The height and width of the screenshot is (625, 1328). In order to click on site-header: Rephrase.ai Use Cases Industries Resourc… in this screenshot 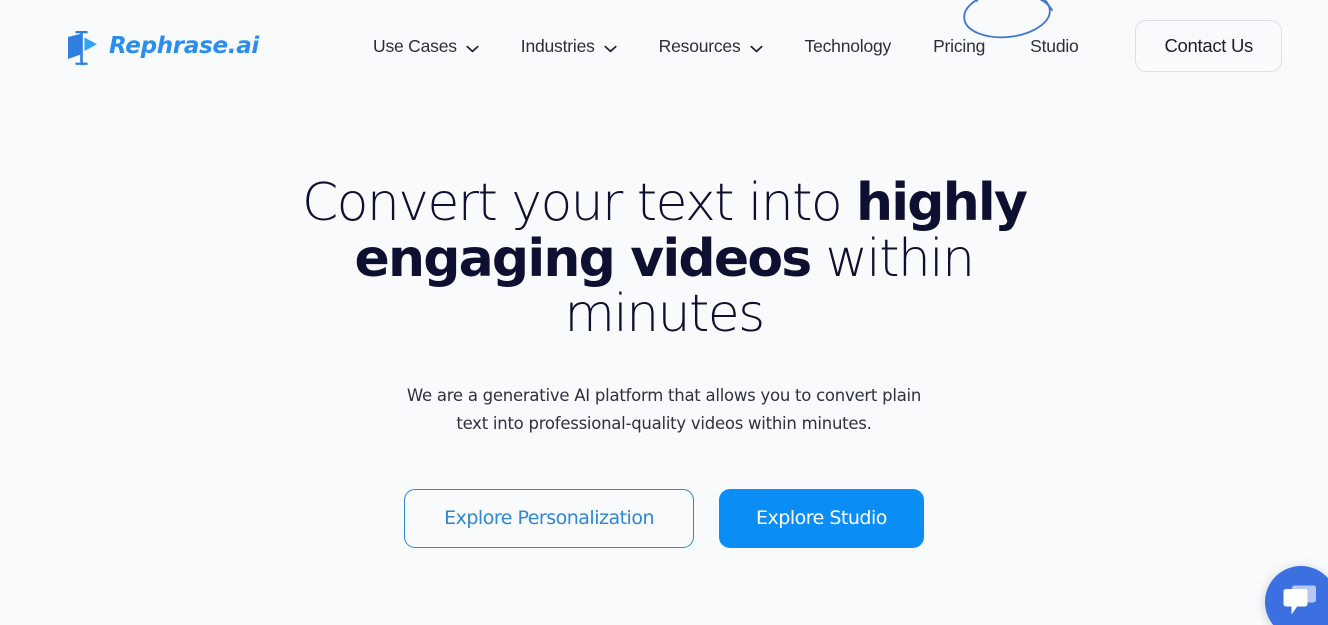, I will do `click(664, 46)`.